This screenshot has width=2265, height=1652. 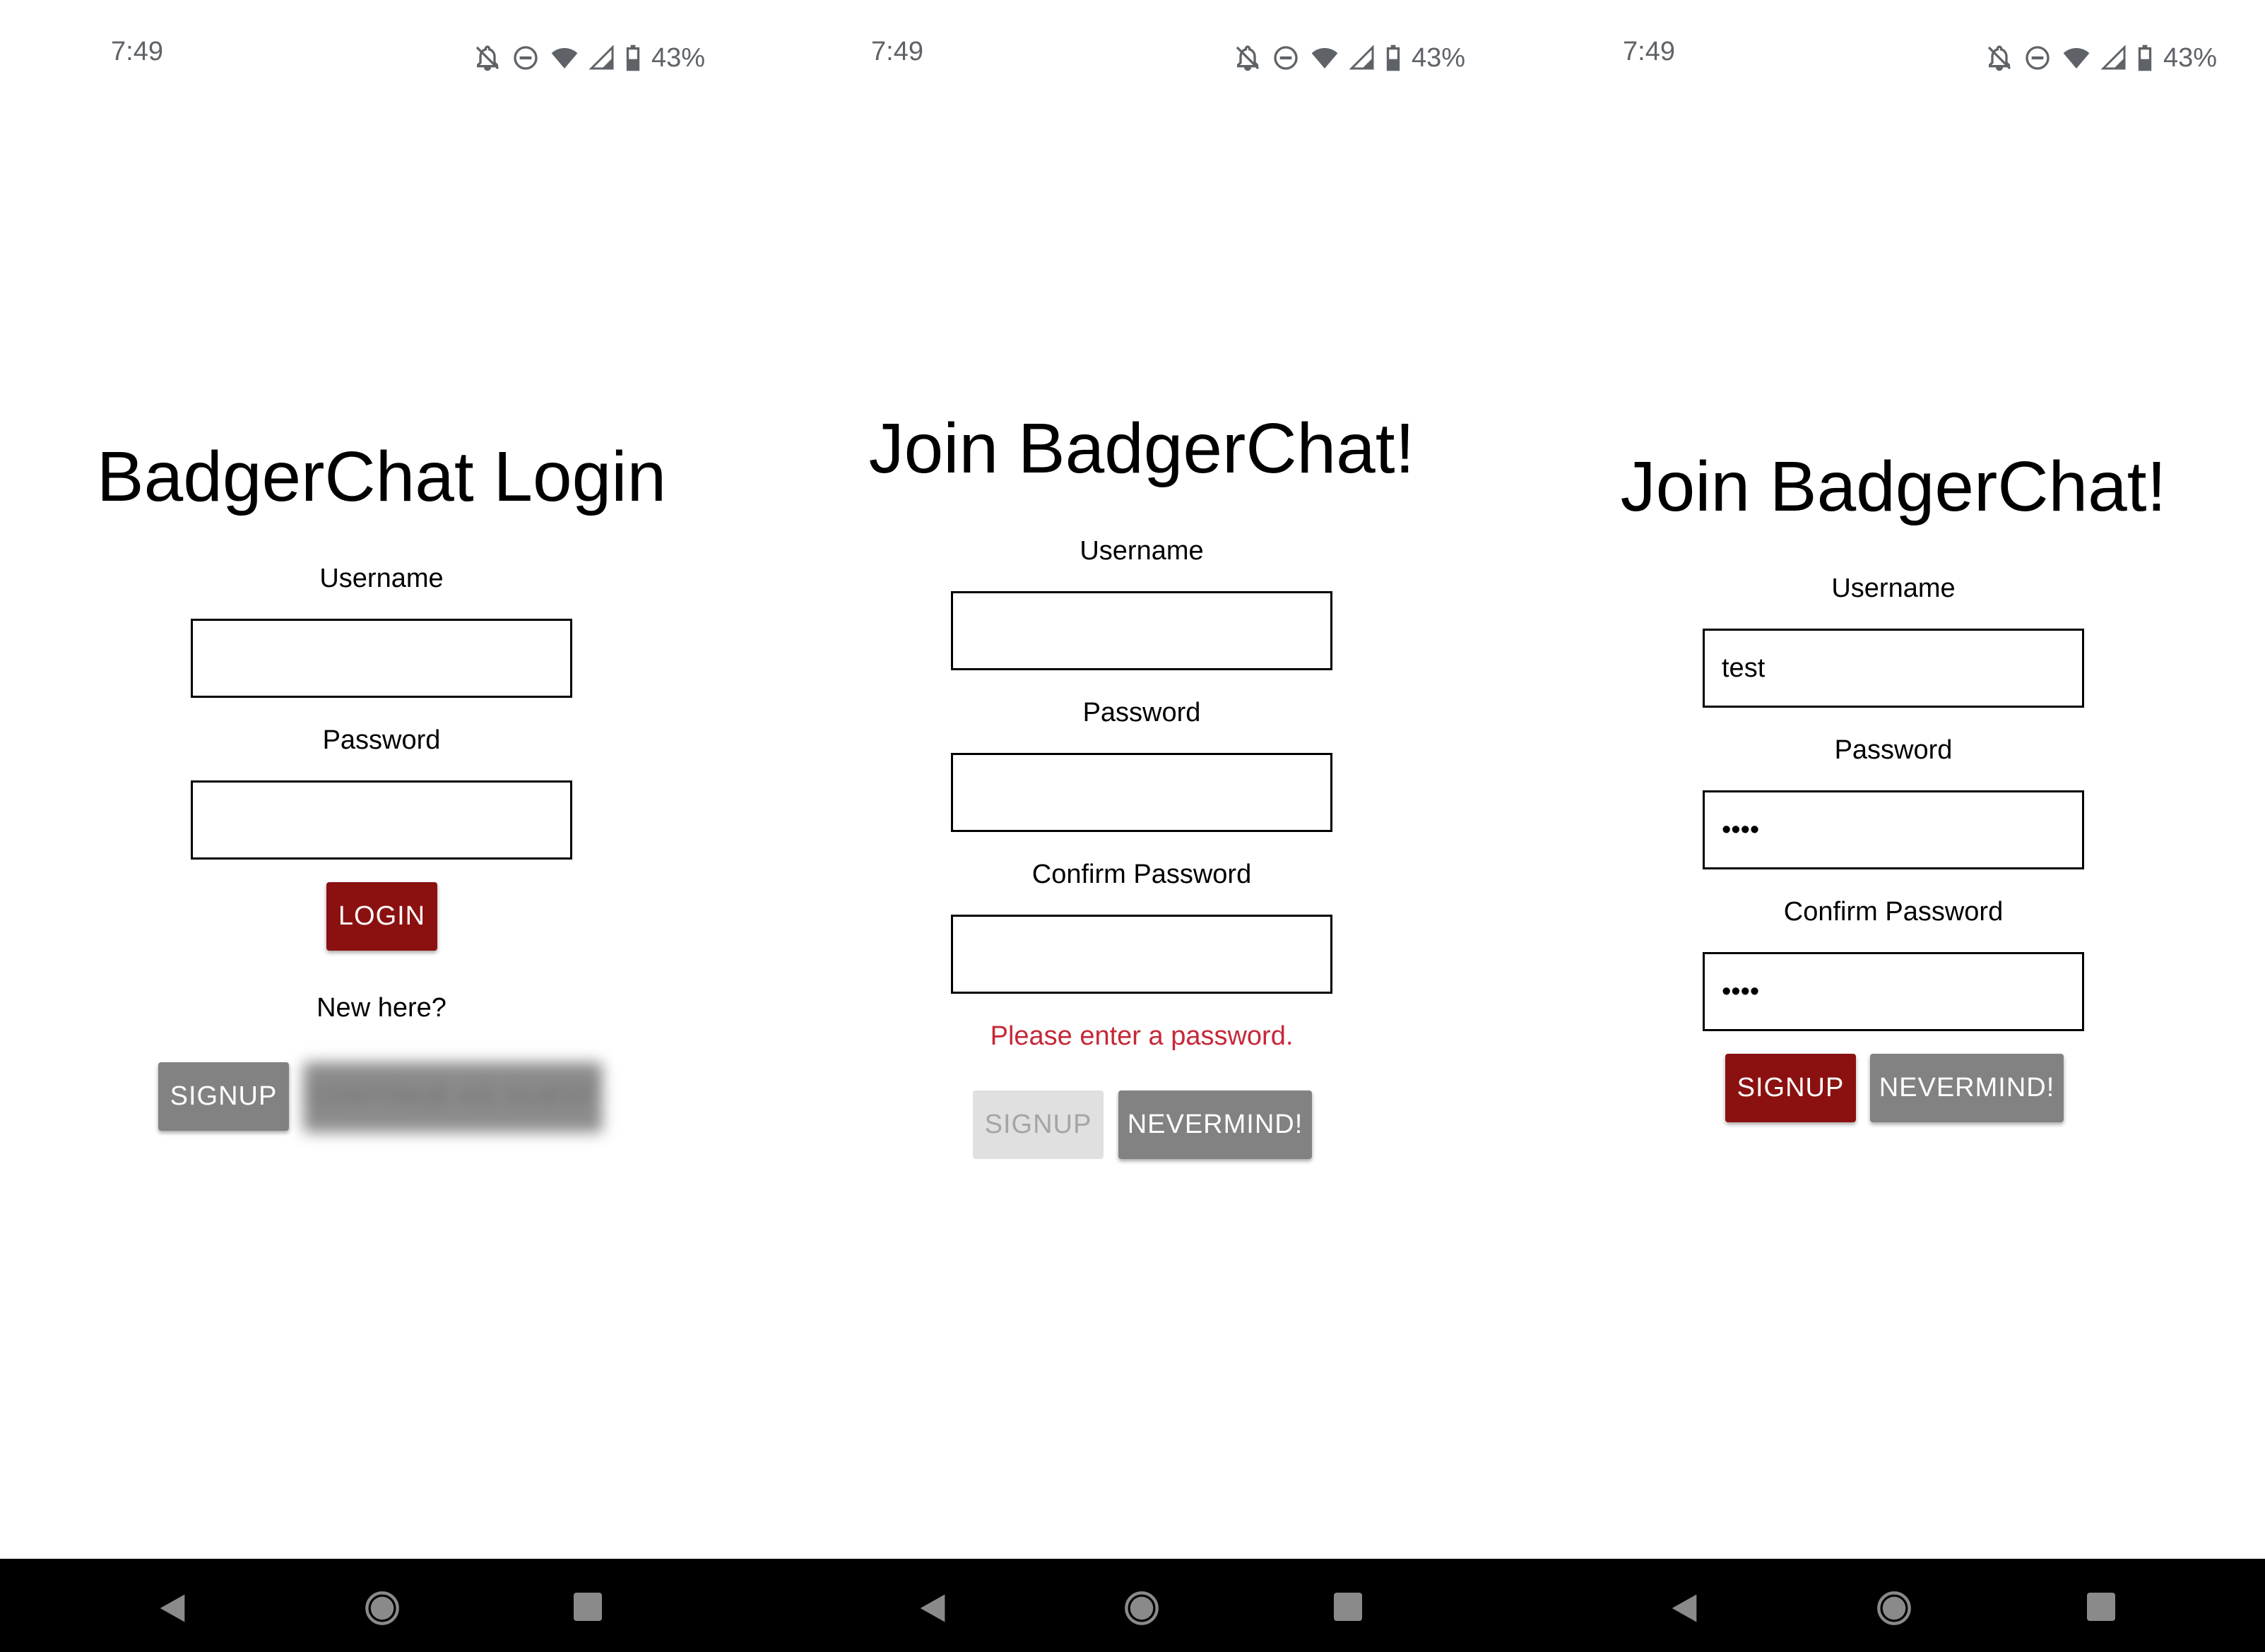 I want to click on password-input: ••••, so click(x=1893, y=830).